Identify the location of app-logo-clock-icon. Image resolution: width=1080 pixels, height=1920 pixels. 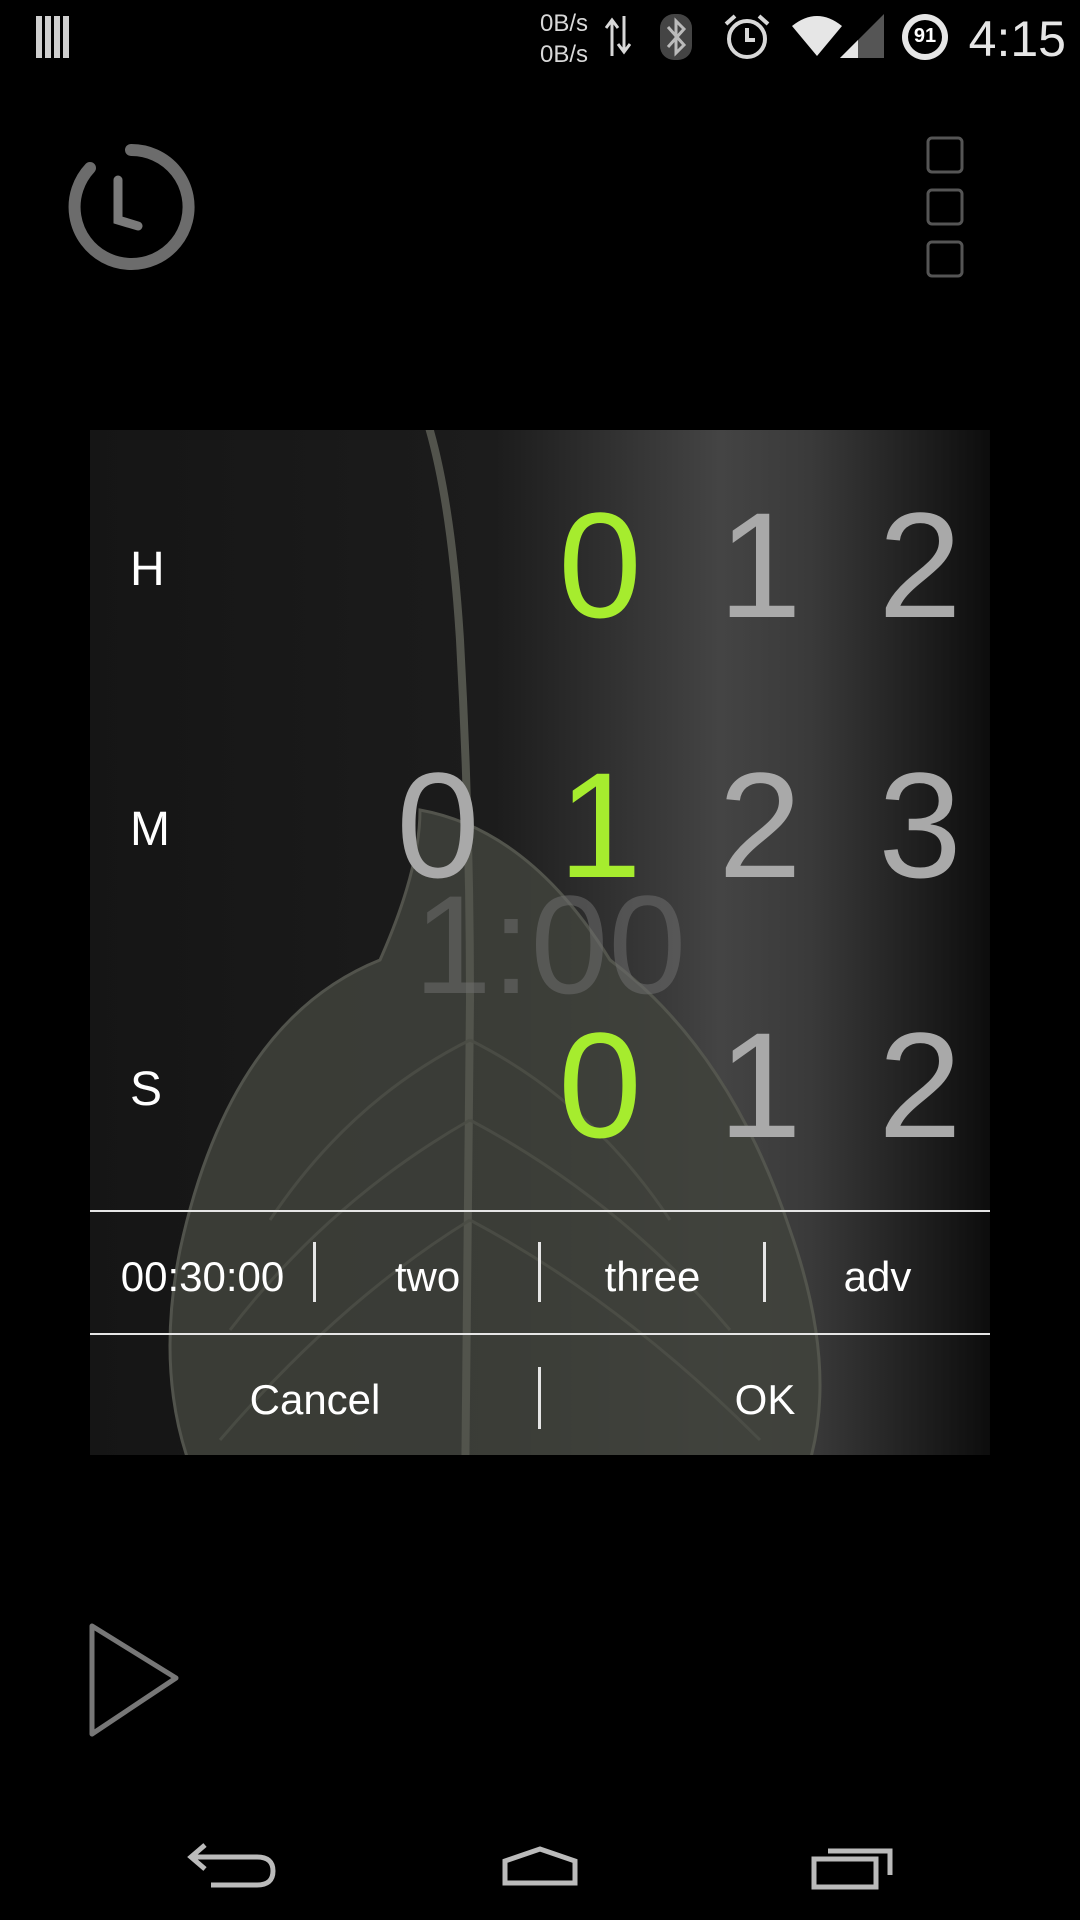
(131, 207).